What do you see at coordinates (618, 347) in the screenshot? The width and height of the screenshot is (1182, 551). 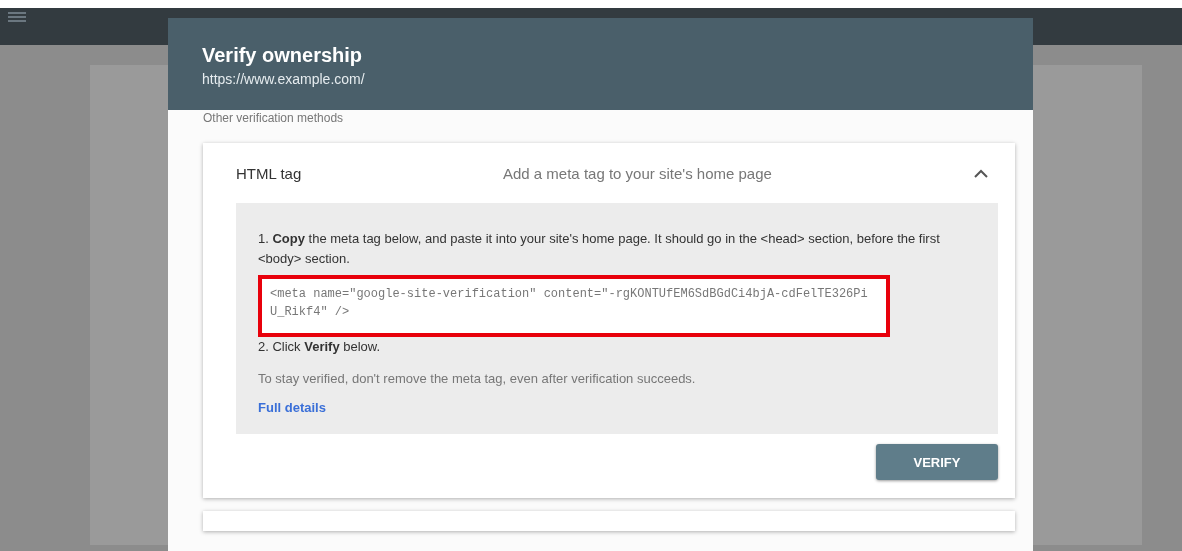 I see `instruction-step: 2. Click Verify below.` at bounding box center [618, 347].